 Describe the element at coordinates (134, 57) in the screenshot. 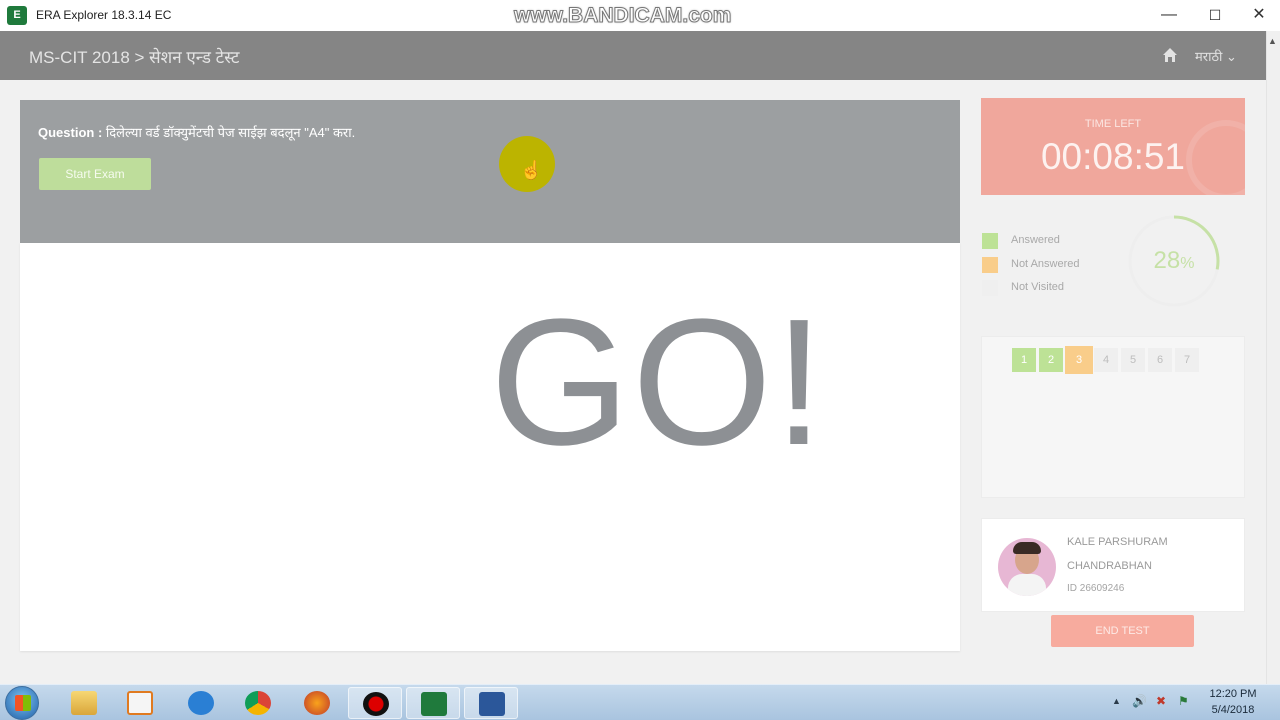

I see `breadcrumb: MS-CIT 2018 > सेशन एन्ड टेस्ट` at that location.